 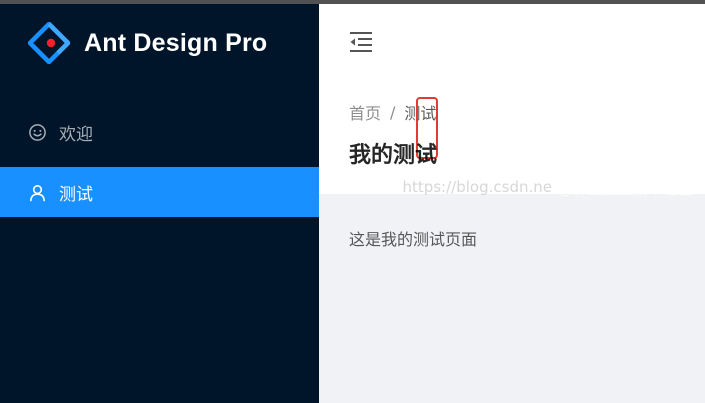 What do you see at coordinates (365, 112) in the screenshot?
I see `breadcrumb-home-link: 首页` at bounding box center [365, 112].